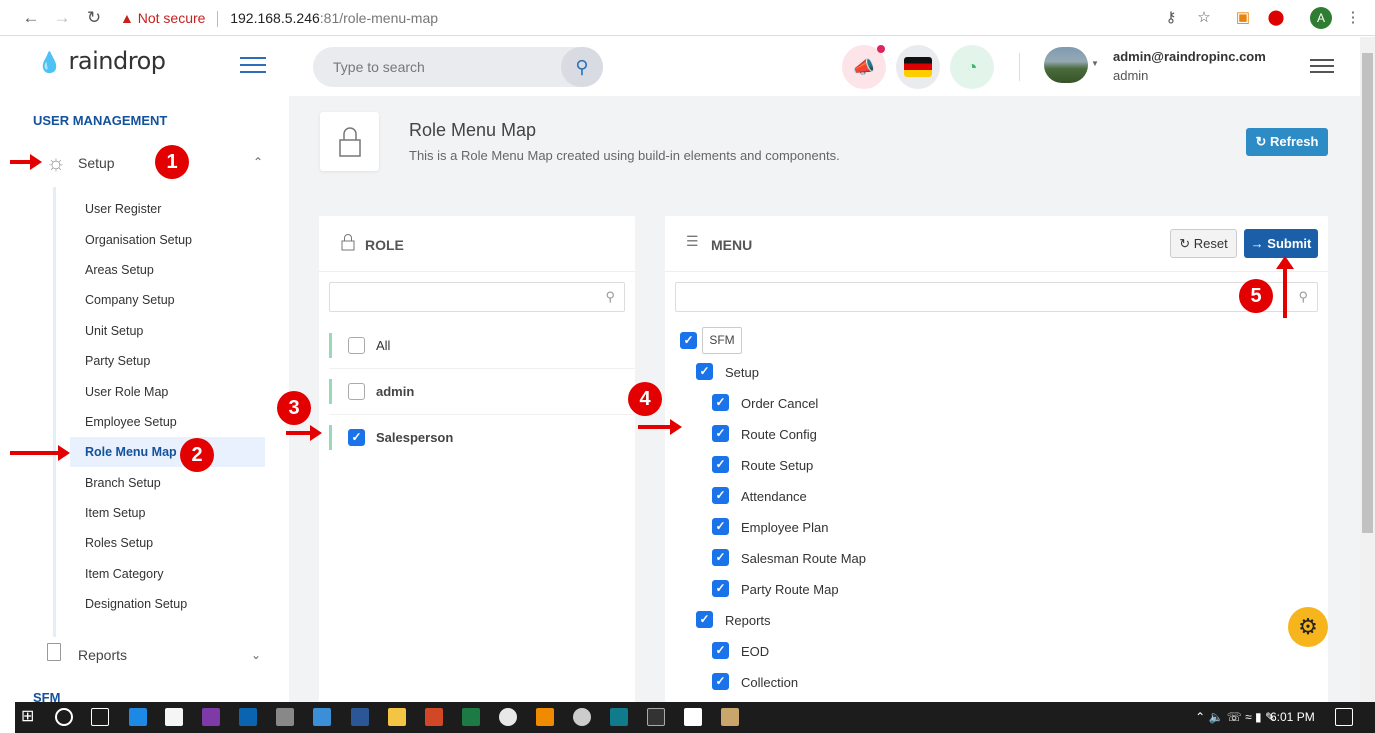  I want to click on terminal-icon, so click(656, 717).